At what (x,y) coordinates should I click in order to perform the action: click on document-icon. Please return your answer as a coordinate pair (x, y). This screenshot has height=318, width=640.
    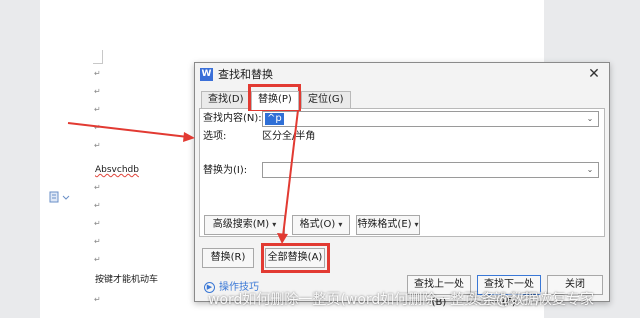
    Looking at the image, I should click on (60, 197).